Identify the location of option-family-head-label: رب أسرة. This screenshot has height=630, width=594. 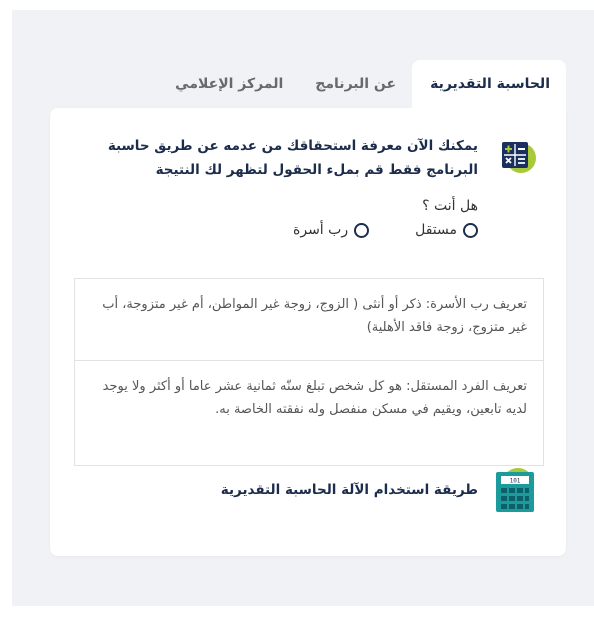
(321, 230).